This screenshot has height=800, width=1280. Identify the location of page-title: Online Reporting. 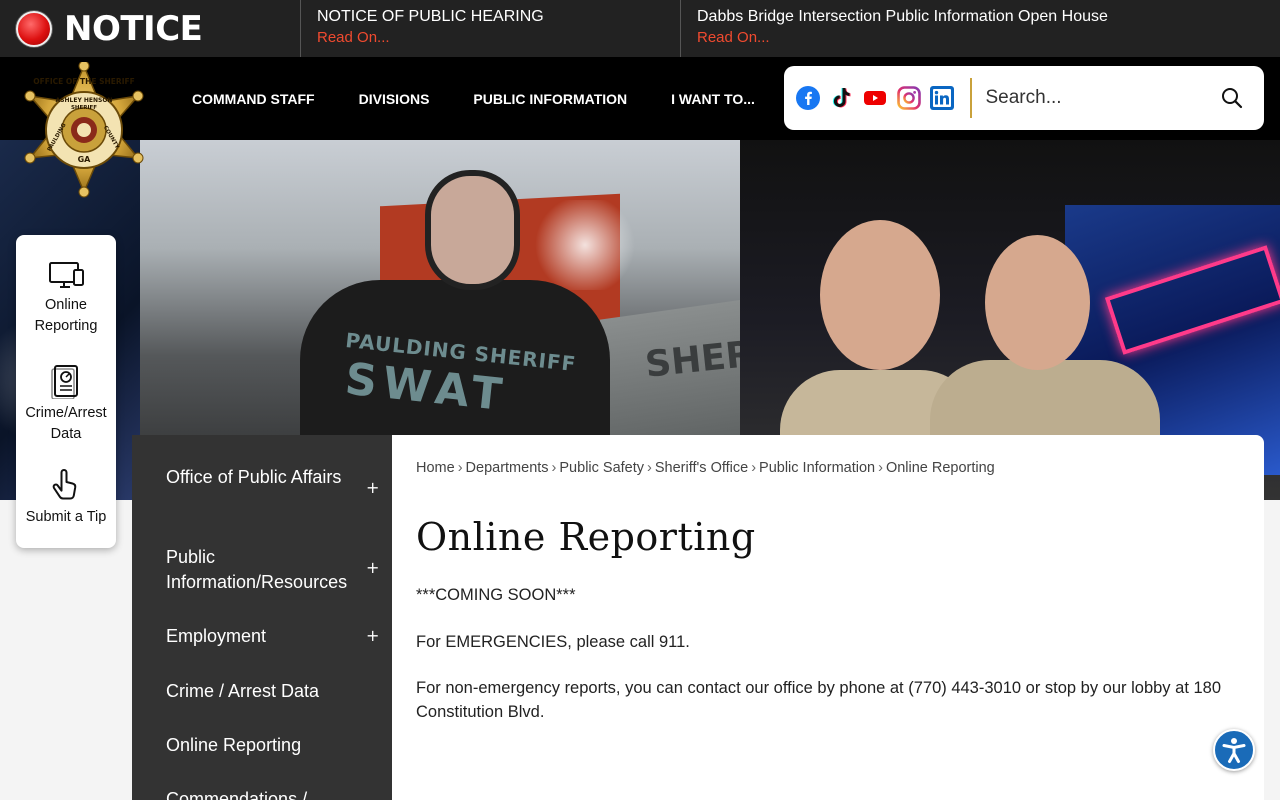
(586, 537).